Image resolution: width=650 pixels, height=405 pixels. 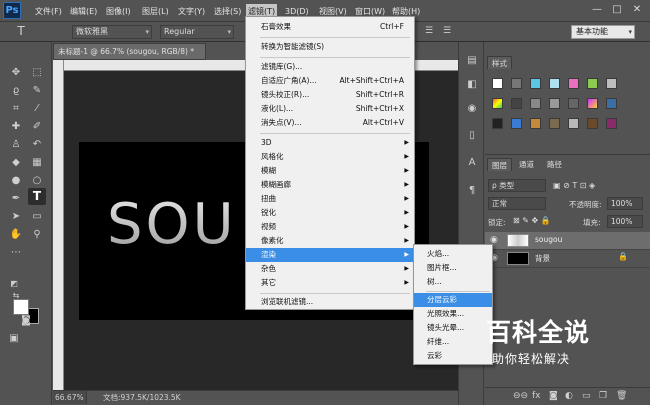 What do you see at coordinates (83, 11) in the screenshot?
I see `menu-edit: 编辑(E)` at bounding box center [83, 11].